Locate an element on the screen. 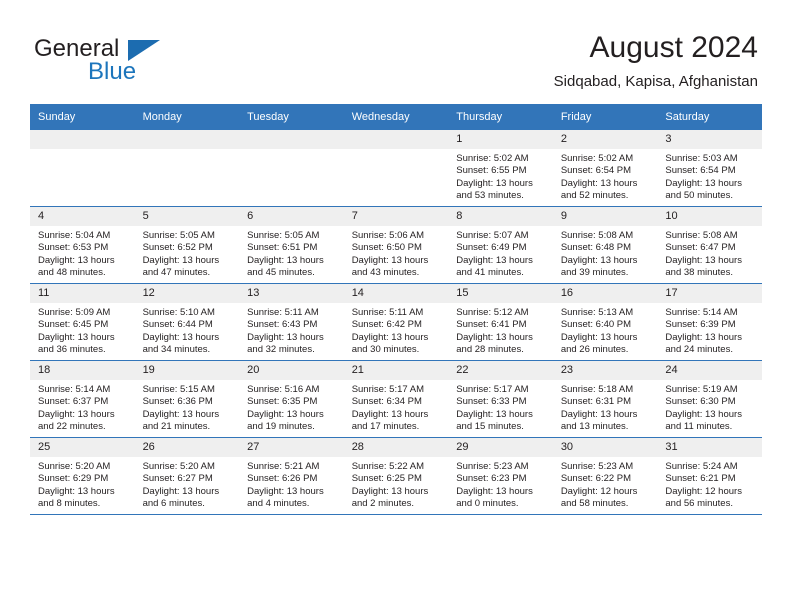 The width and height of the screenshot is (792, 612). weekday-header-friday: Friday is located at coordinates (605, 117).